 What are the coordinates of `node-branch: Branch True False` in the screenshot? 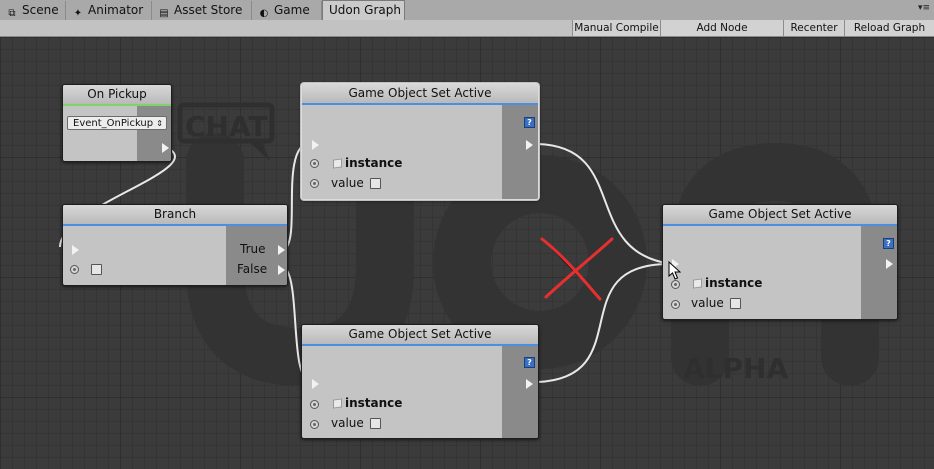 It's located at (175, 245).